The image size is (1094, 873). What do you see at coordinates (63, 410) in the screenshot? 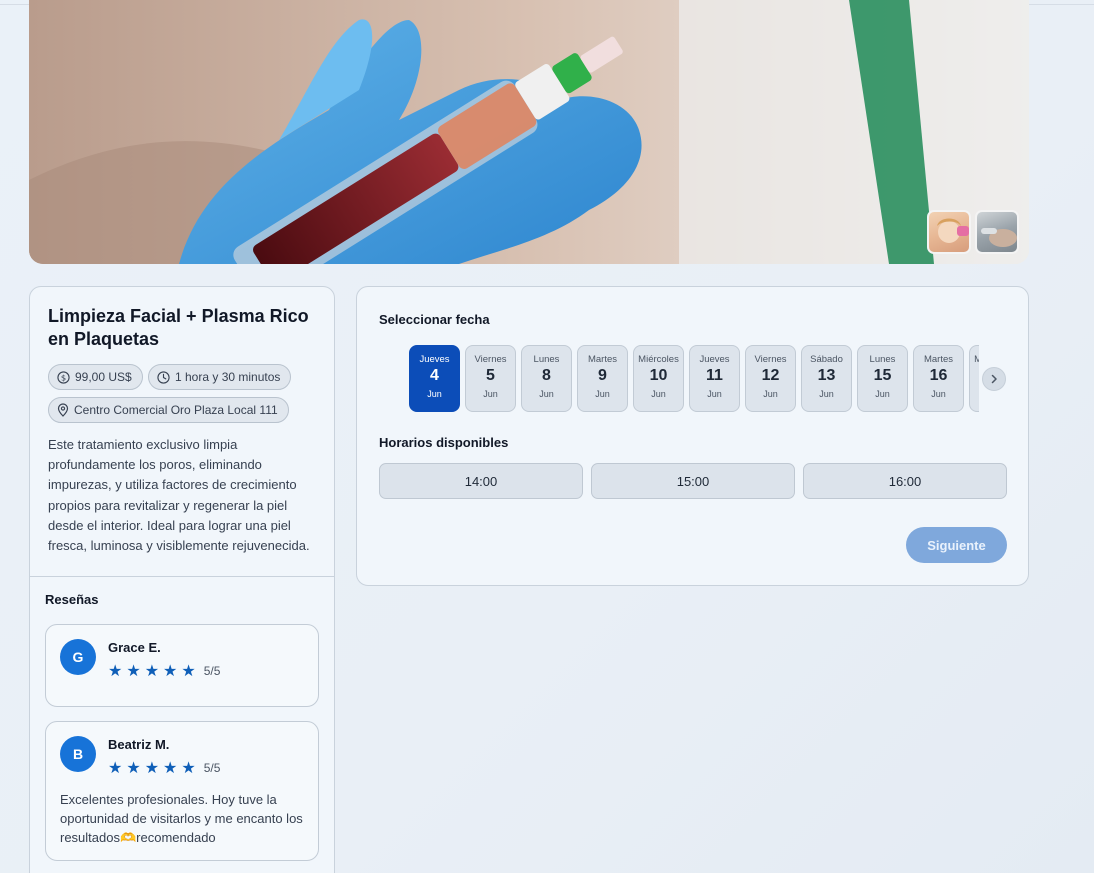
I see `map-pin-icon` at bounding box center [63, 410].